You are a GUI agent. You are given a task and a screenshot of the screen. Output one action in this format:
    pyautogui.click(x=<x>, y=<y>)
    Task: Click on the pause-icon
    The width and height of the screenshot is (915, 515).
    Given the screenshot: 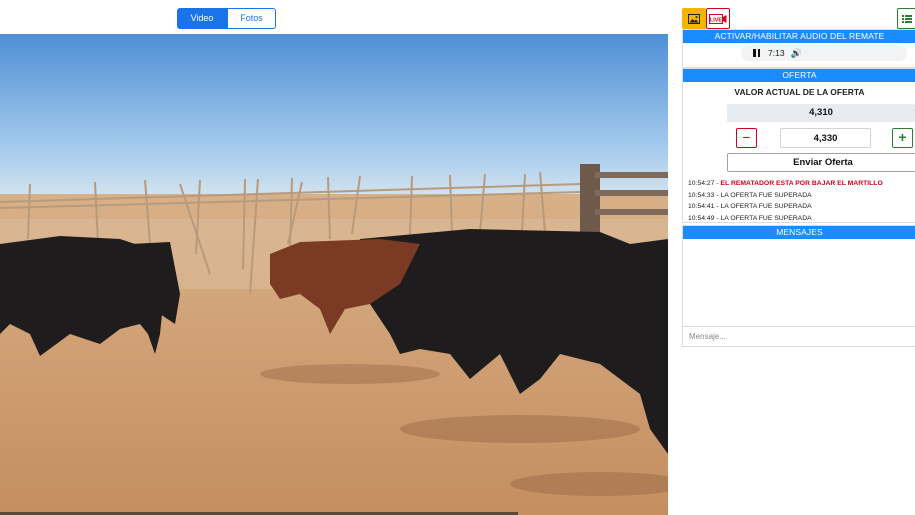 What is the action you would take?
    pyautogui.click(x=757, y=53)
    